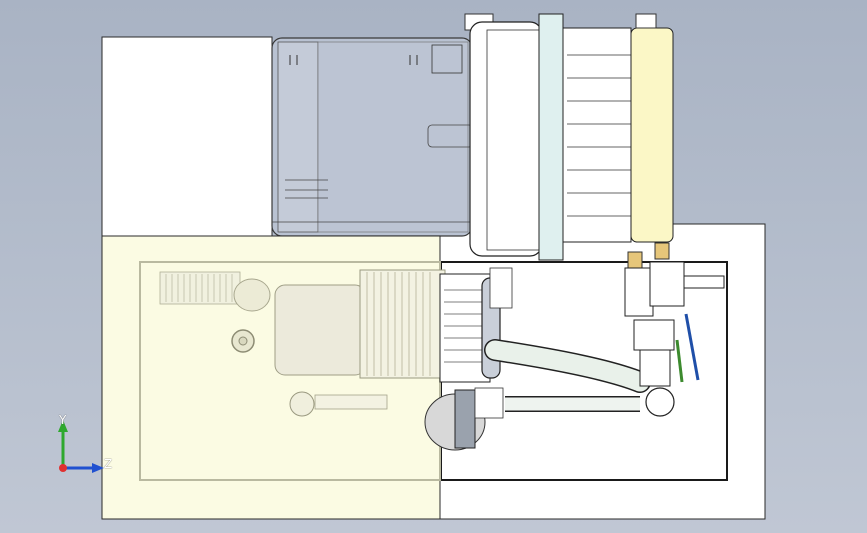  What do you see at coordinates (372, 137) in the screenshot?
I see `oil-tank` at bounding box center [372, 137].